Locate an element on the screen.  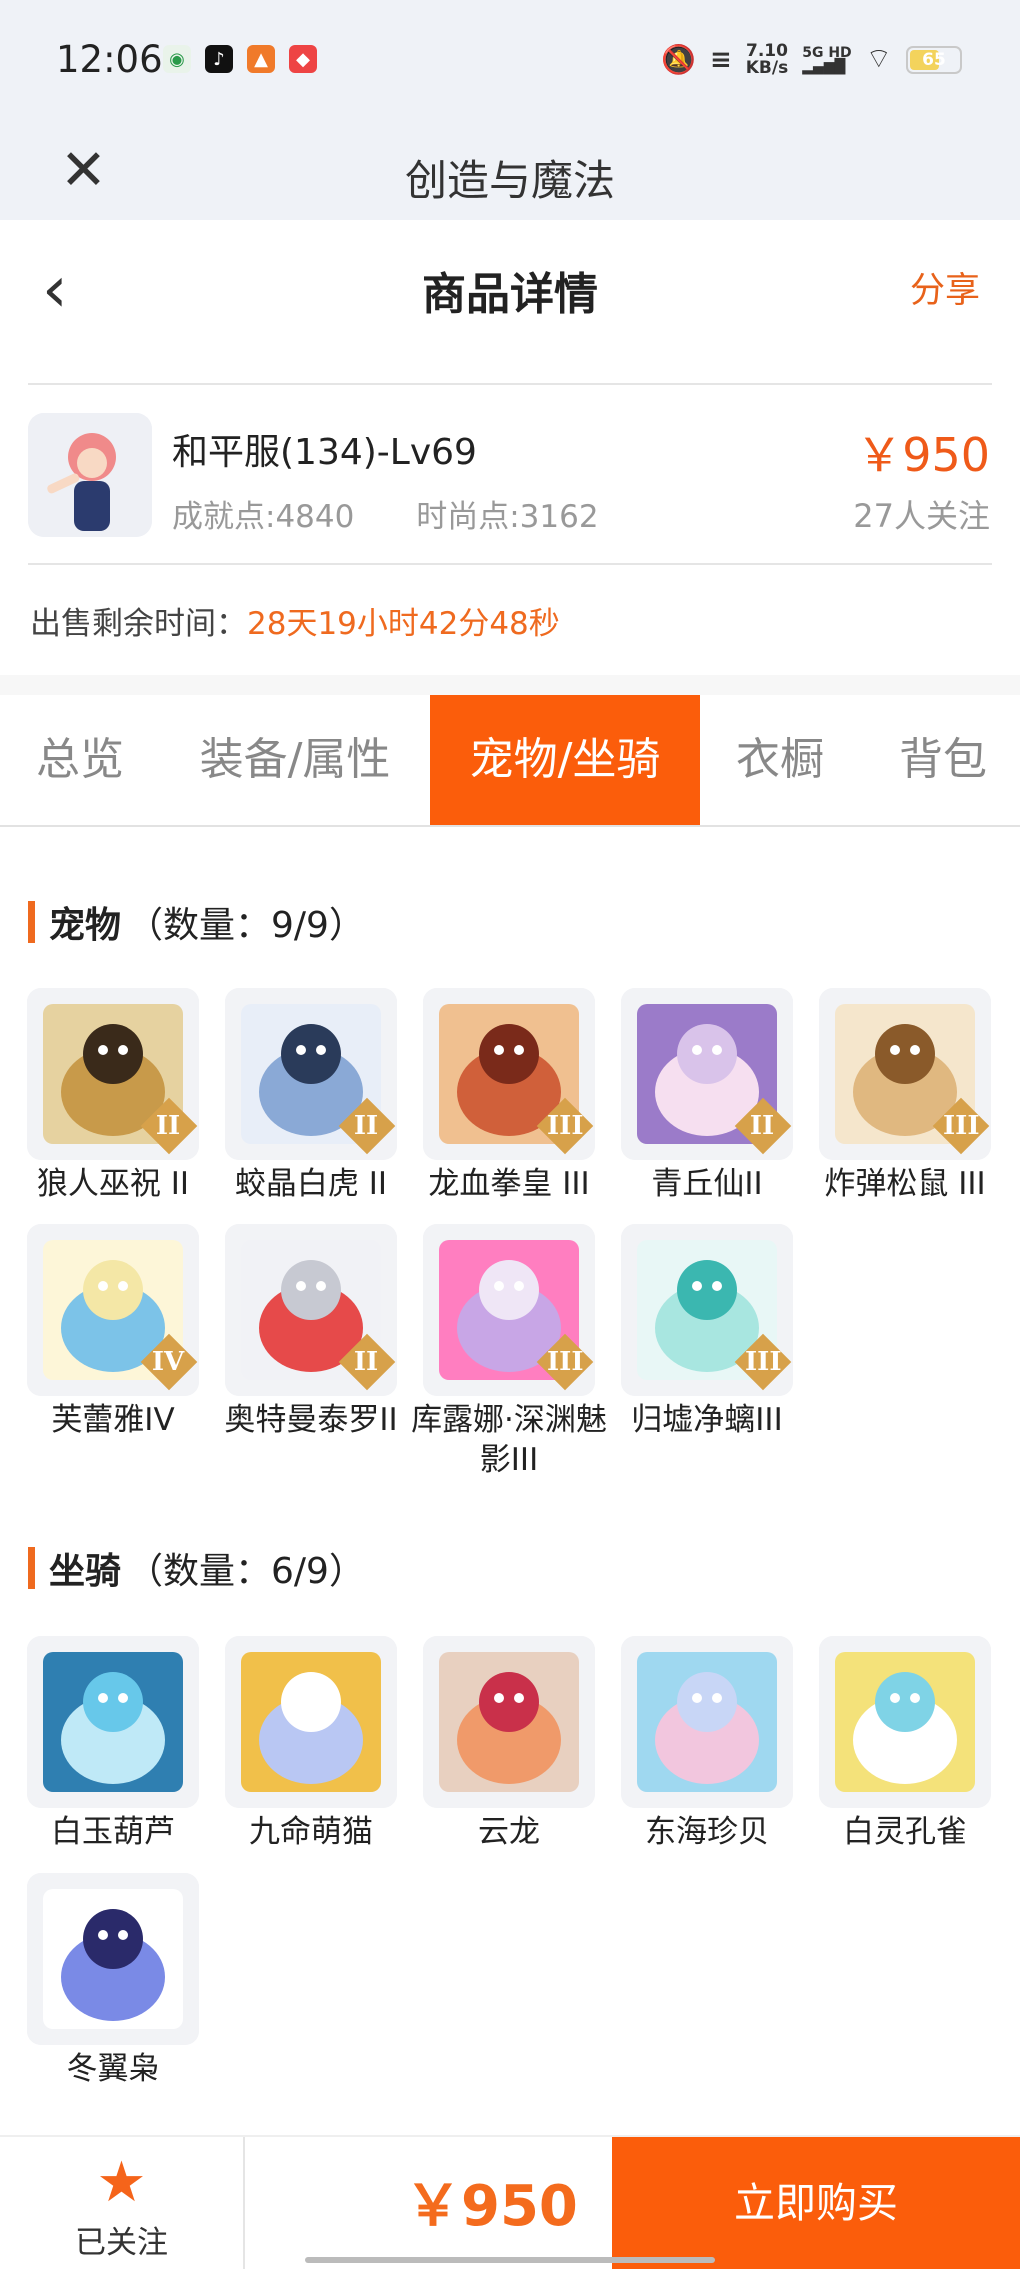
item-label: 库露娜·深渊魅影III is located at coordinates (509, 1440).